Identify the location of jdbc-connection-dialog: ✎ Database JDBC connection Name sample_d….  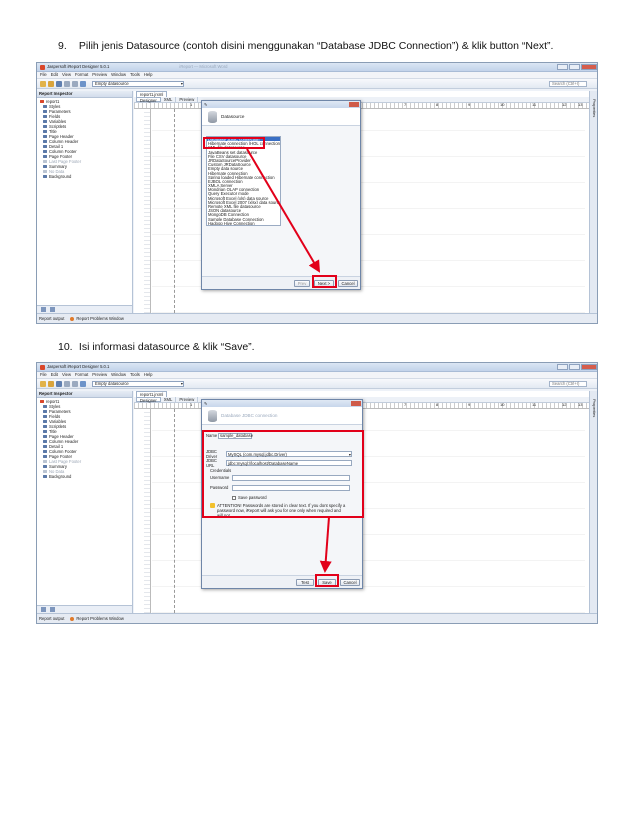
(282, 494).